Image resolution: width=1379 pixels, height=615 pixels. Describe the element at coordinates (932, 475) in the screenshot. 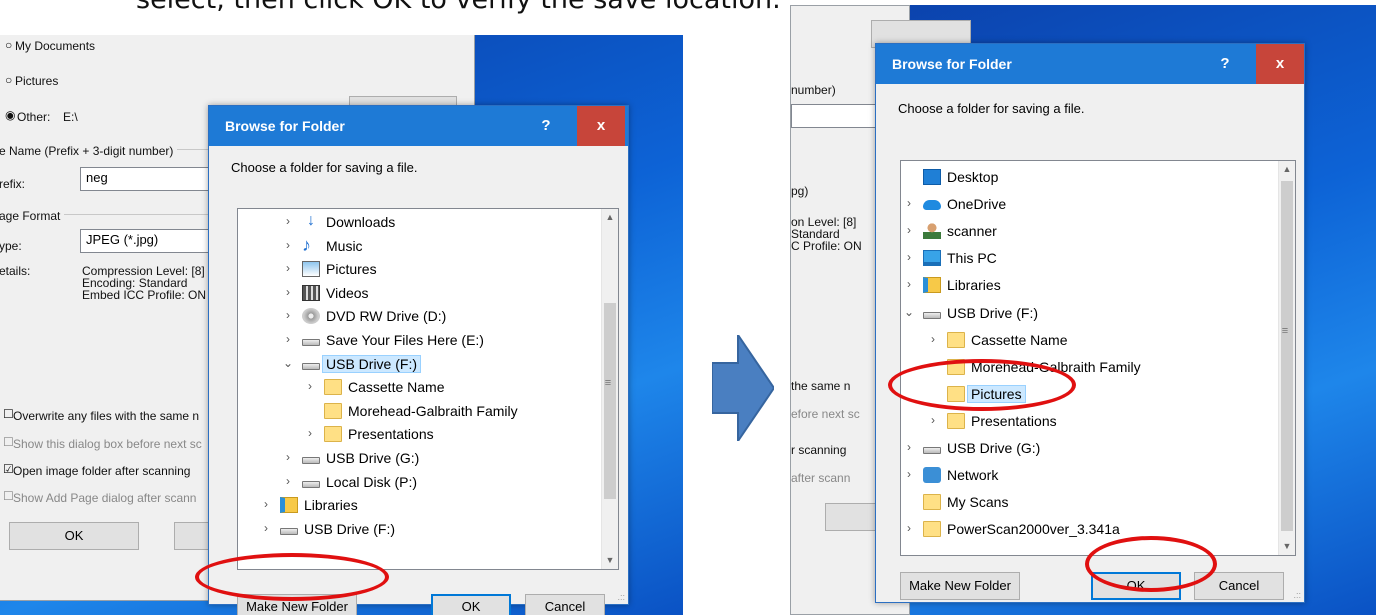

I see `network-icon` at that location.